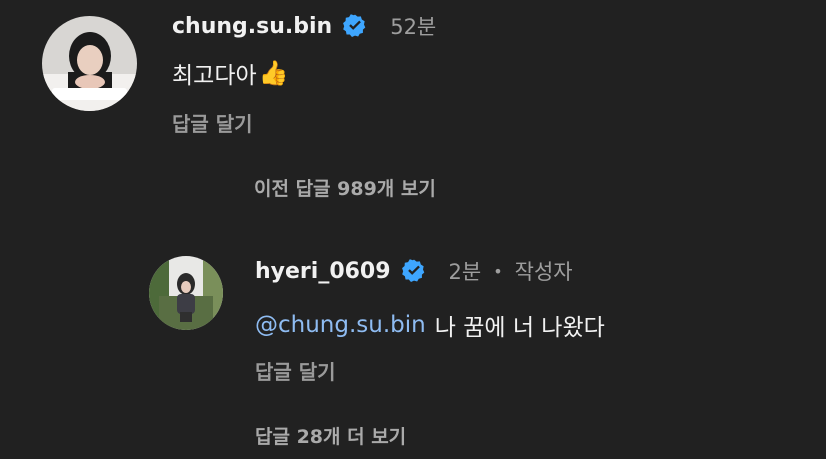  I want to click on view-previous-replies-button: 이전 답글 989개 보기, so click(345, 187).